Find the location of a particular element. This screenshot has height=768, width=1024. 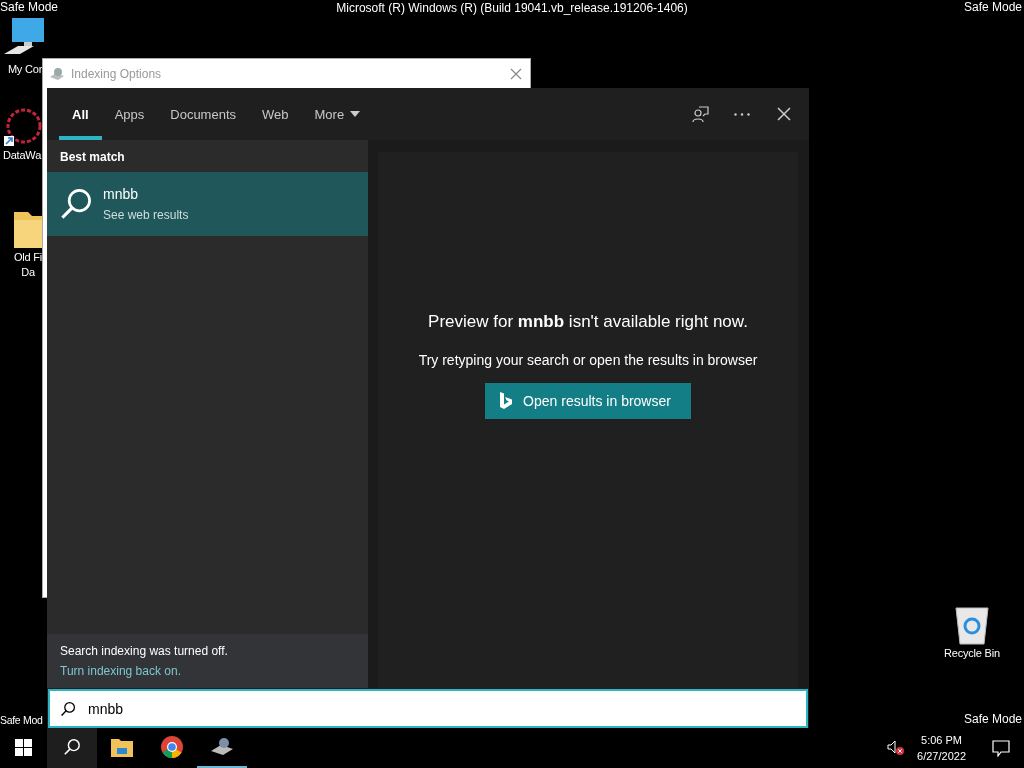

search-field: mnbb is located at coordinates (428, 708).